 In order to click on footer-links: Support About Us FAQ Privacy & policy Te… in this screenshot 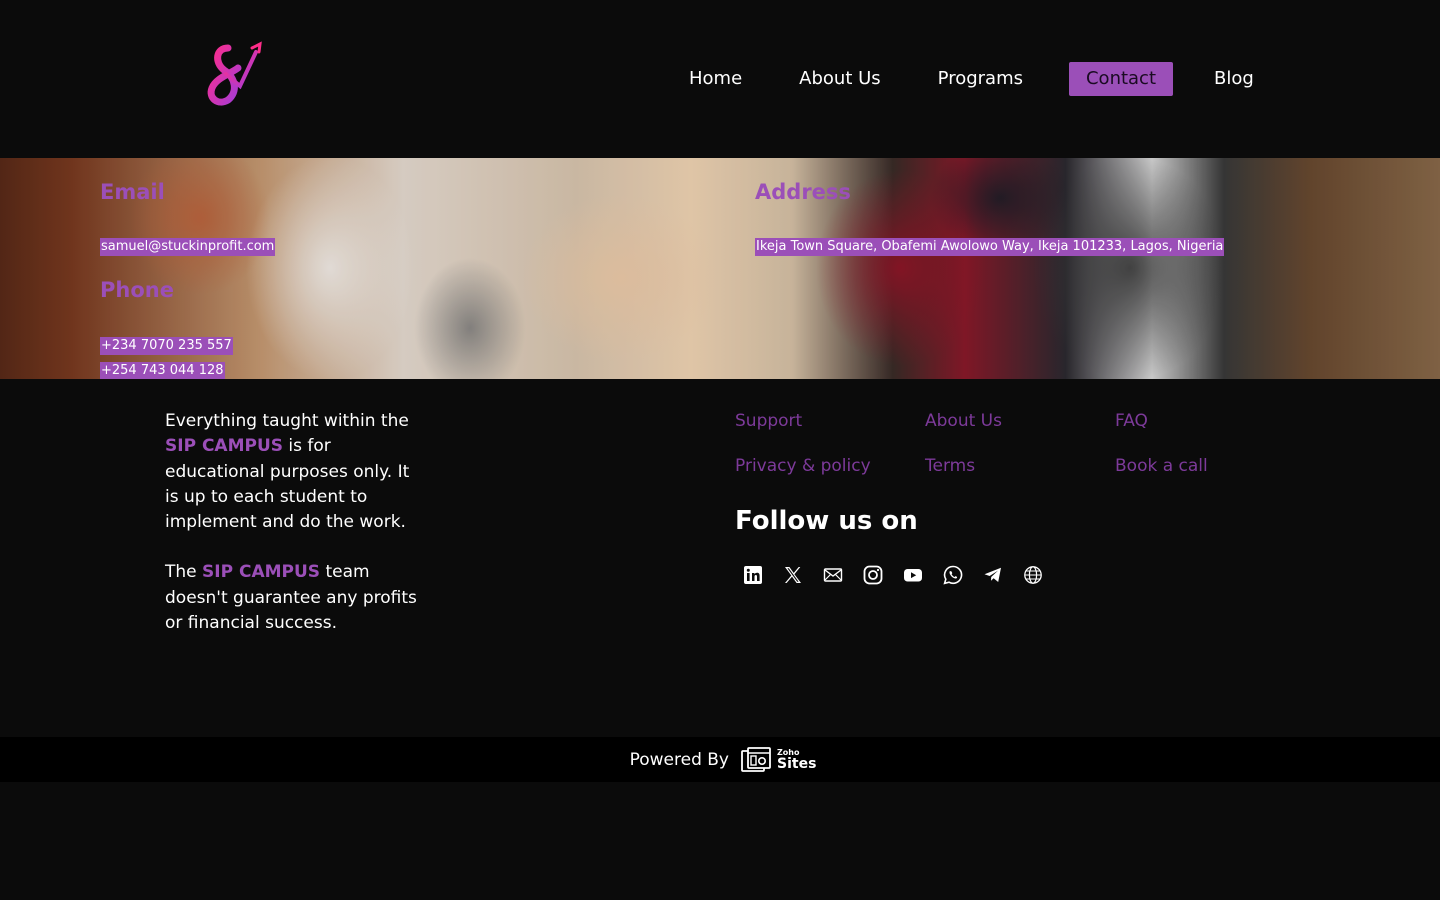, I will do `click(1015, 444)`.